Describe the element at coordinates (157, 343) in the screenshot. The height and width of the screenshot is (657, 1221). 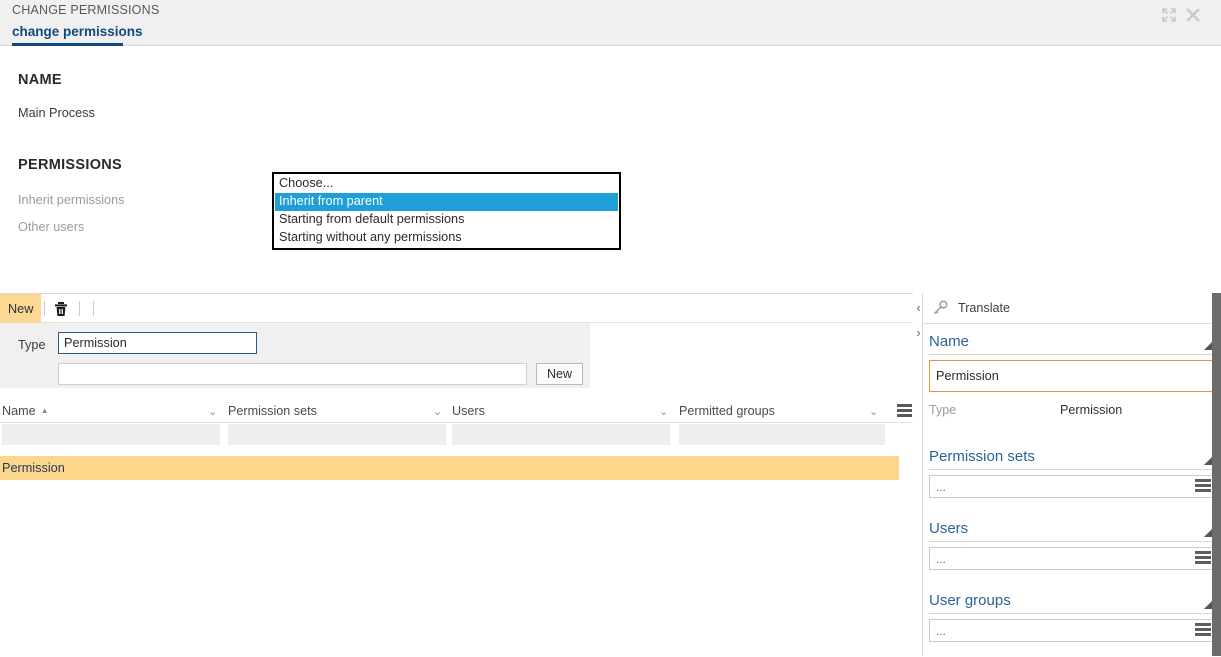
I see `type-input` at that location.